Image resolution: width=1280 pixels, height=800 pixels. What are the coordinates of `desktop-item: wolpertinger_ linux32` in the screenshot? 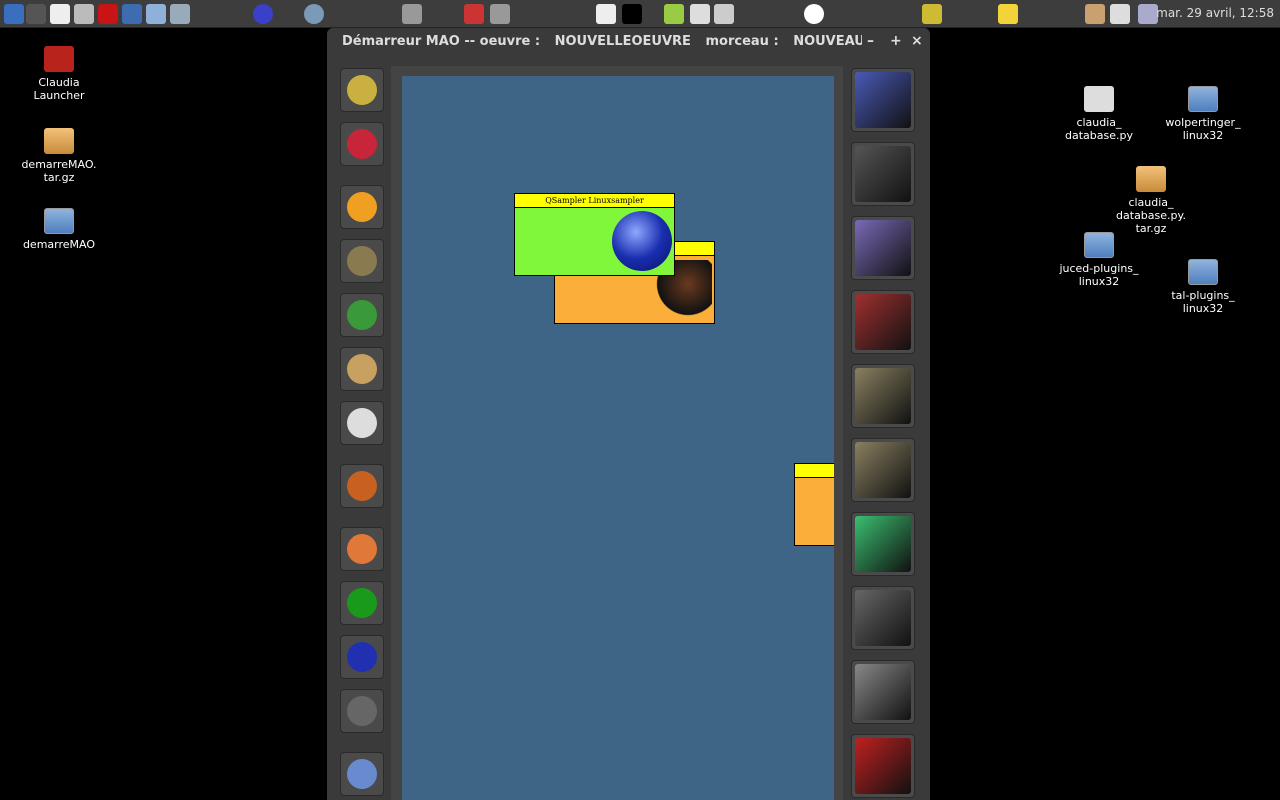 It's located at (1203, 114).